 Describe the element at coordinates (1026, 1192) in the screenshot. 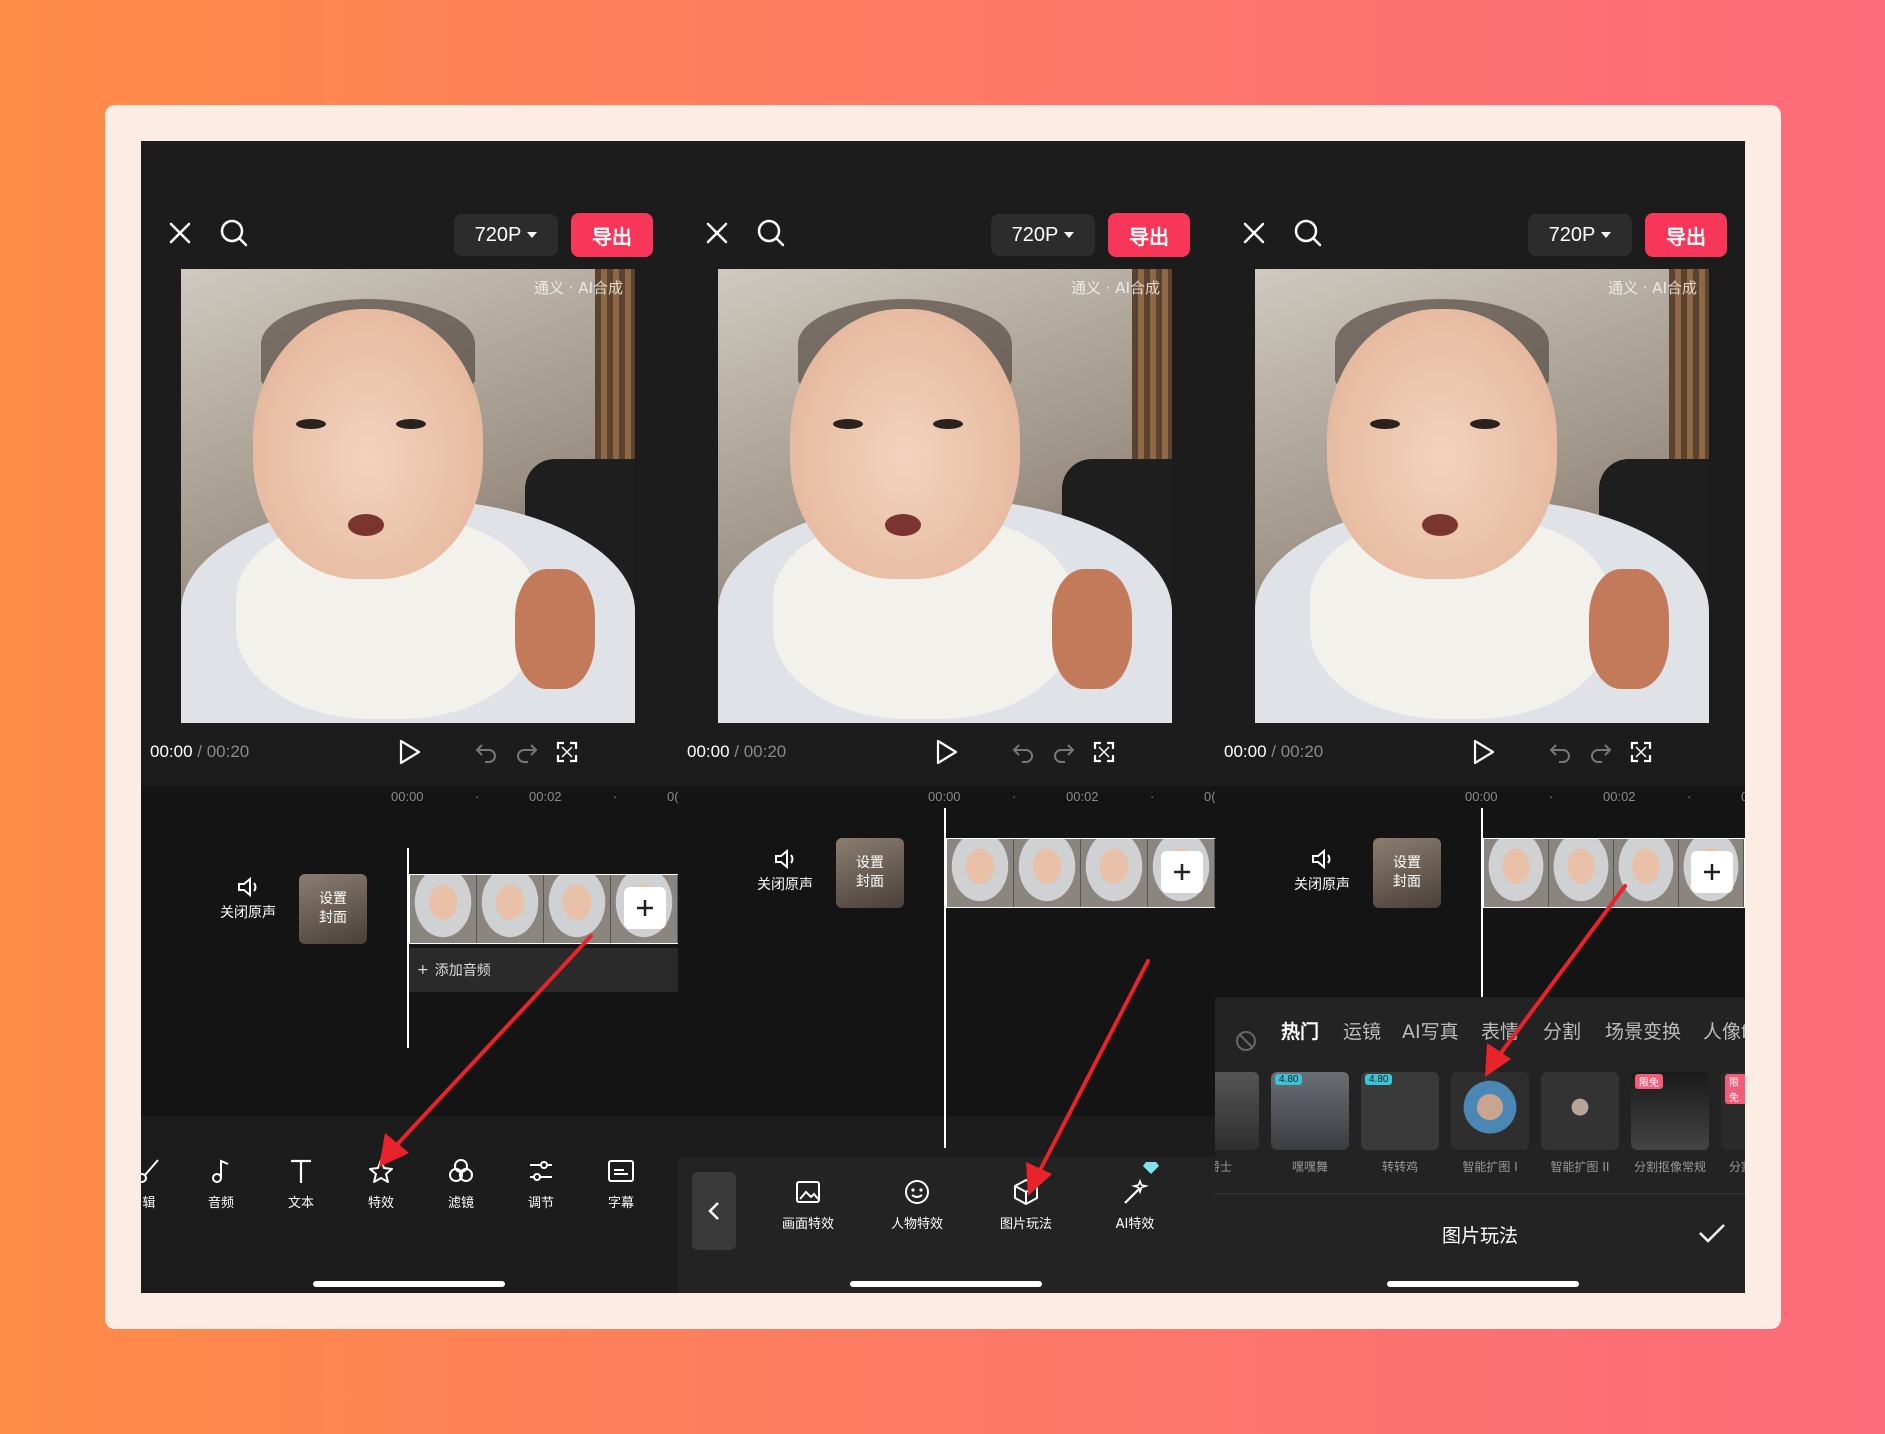

I see `cube-icon` at that location.